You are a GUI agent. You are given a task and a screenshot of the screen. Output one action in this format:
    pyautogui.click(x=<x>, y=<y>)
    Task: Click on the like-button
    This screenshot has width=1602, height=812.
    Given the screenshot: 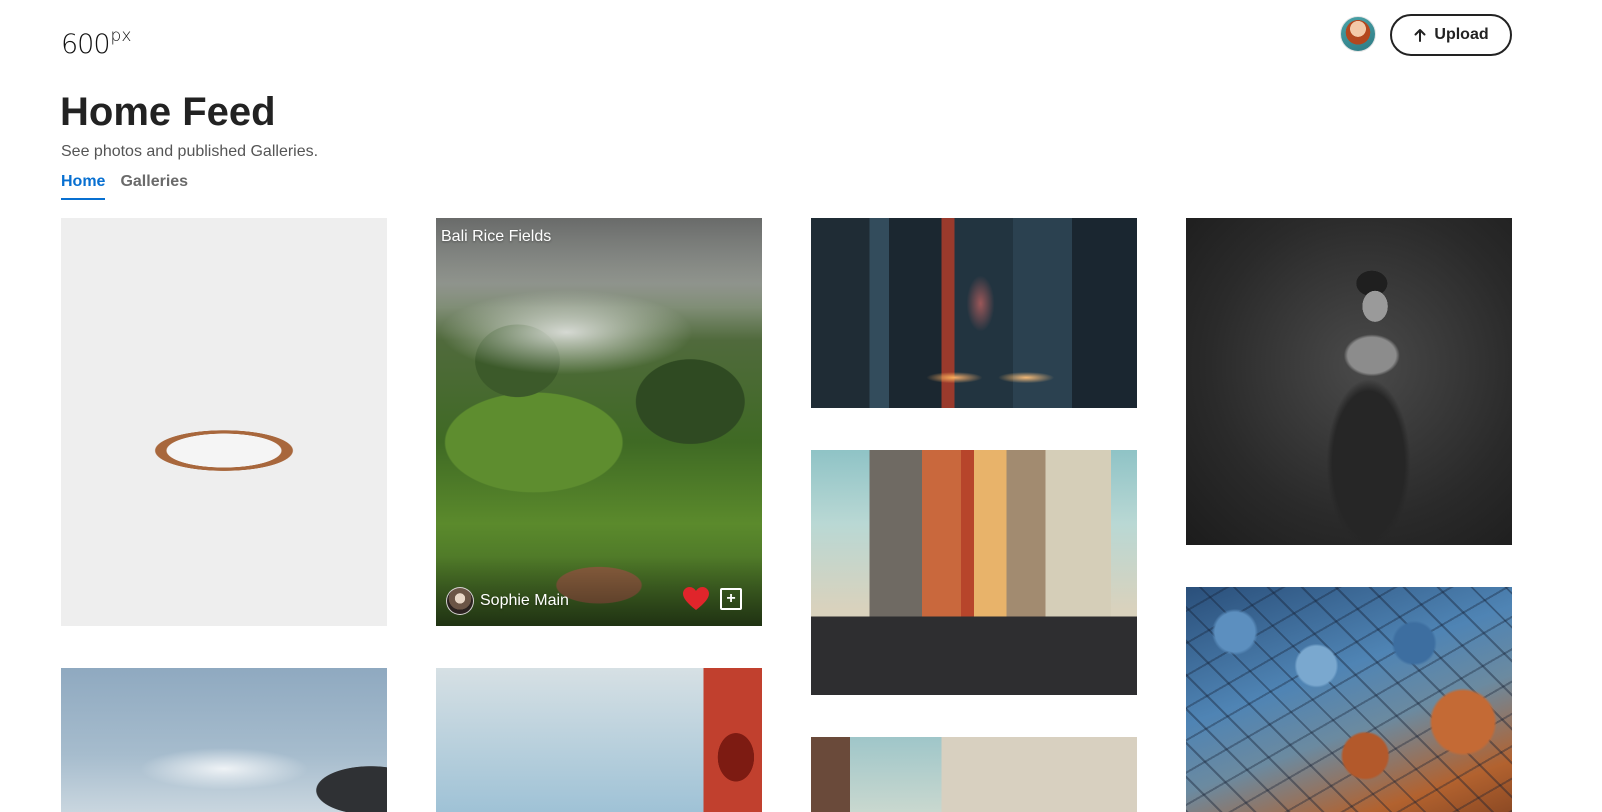 What is the action you would take?
    pyautogui.click(x=696, y=599)
    